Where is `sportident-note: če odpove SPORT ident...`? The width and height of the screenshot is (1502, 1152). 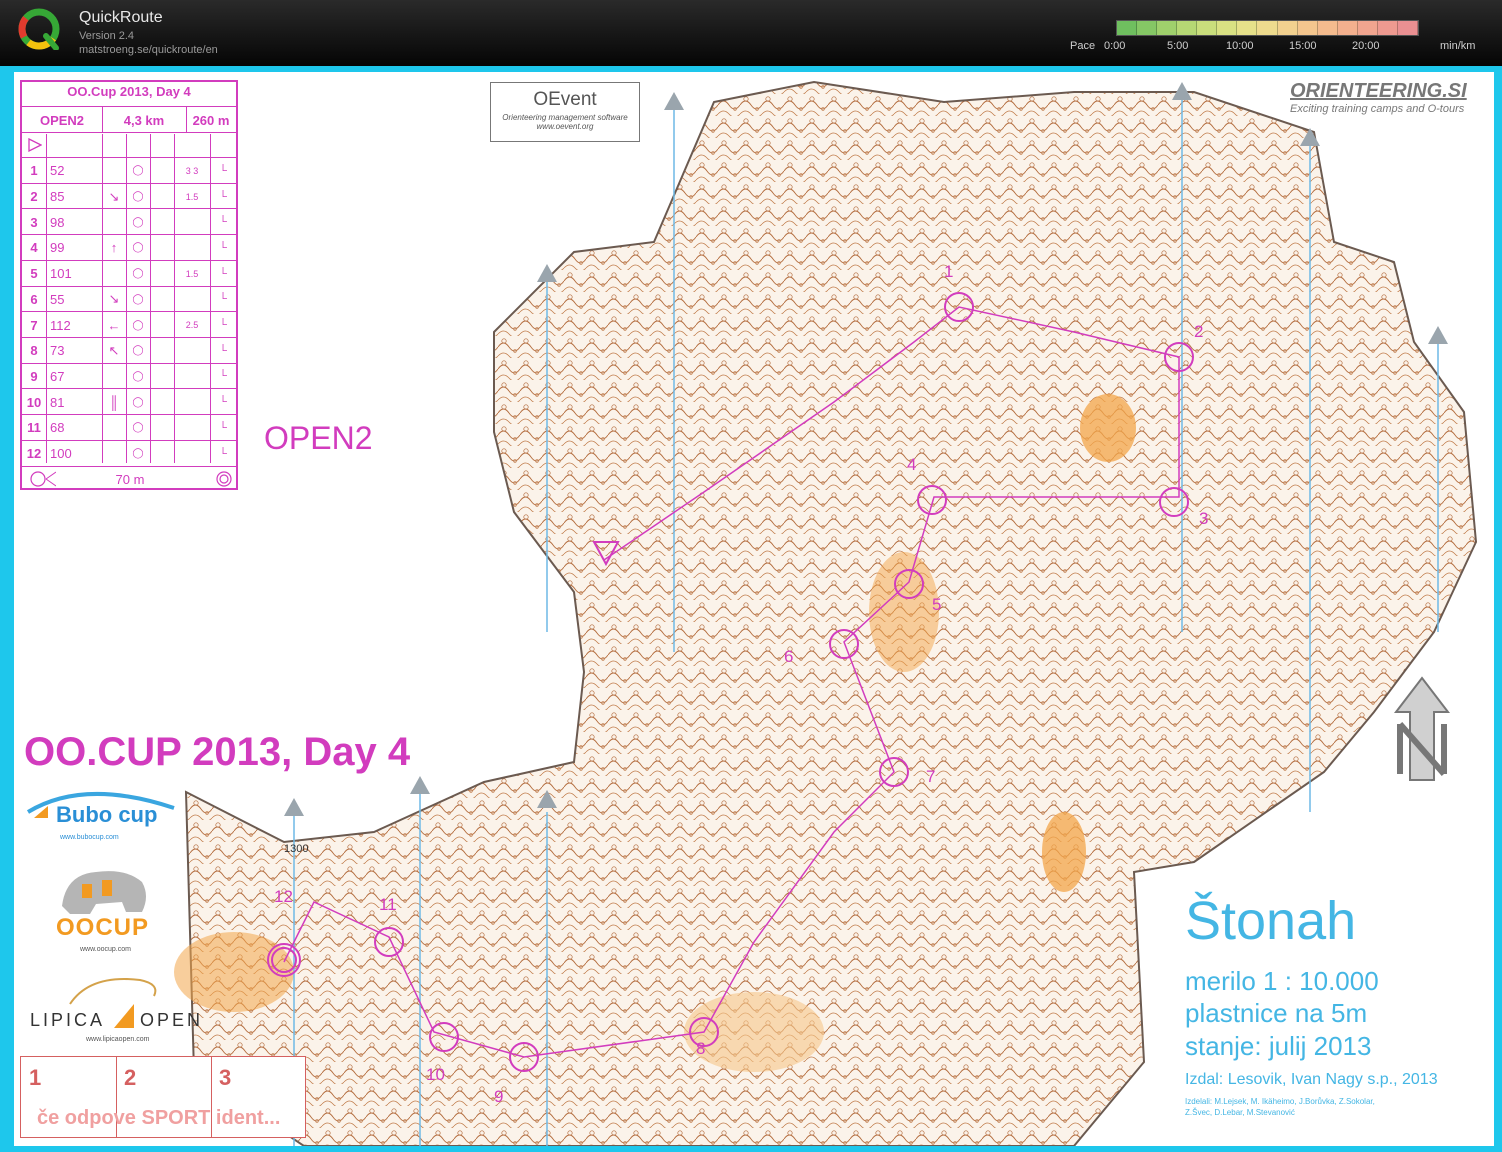
sportident-note: če odpove SPORT ident... is located at coordinates (159, 1118).